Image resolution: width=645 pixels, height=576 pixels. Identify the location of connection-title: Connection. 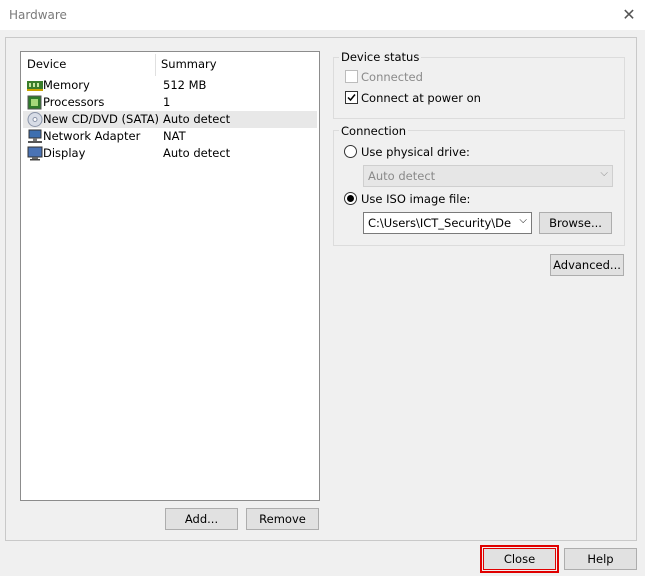
(374, 131).